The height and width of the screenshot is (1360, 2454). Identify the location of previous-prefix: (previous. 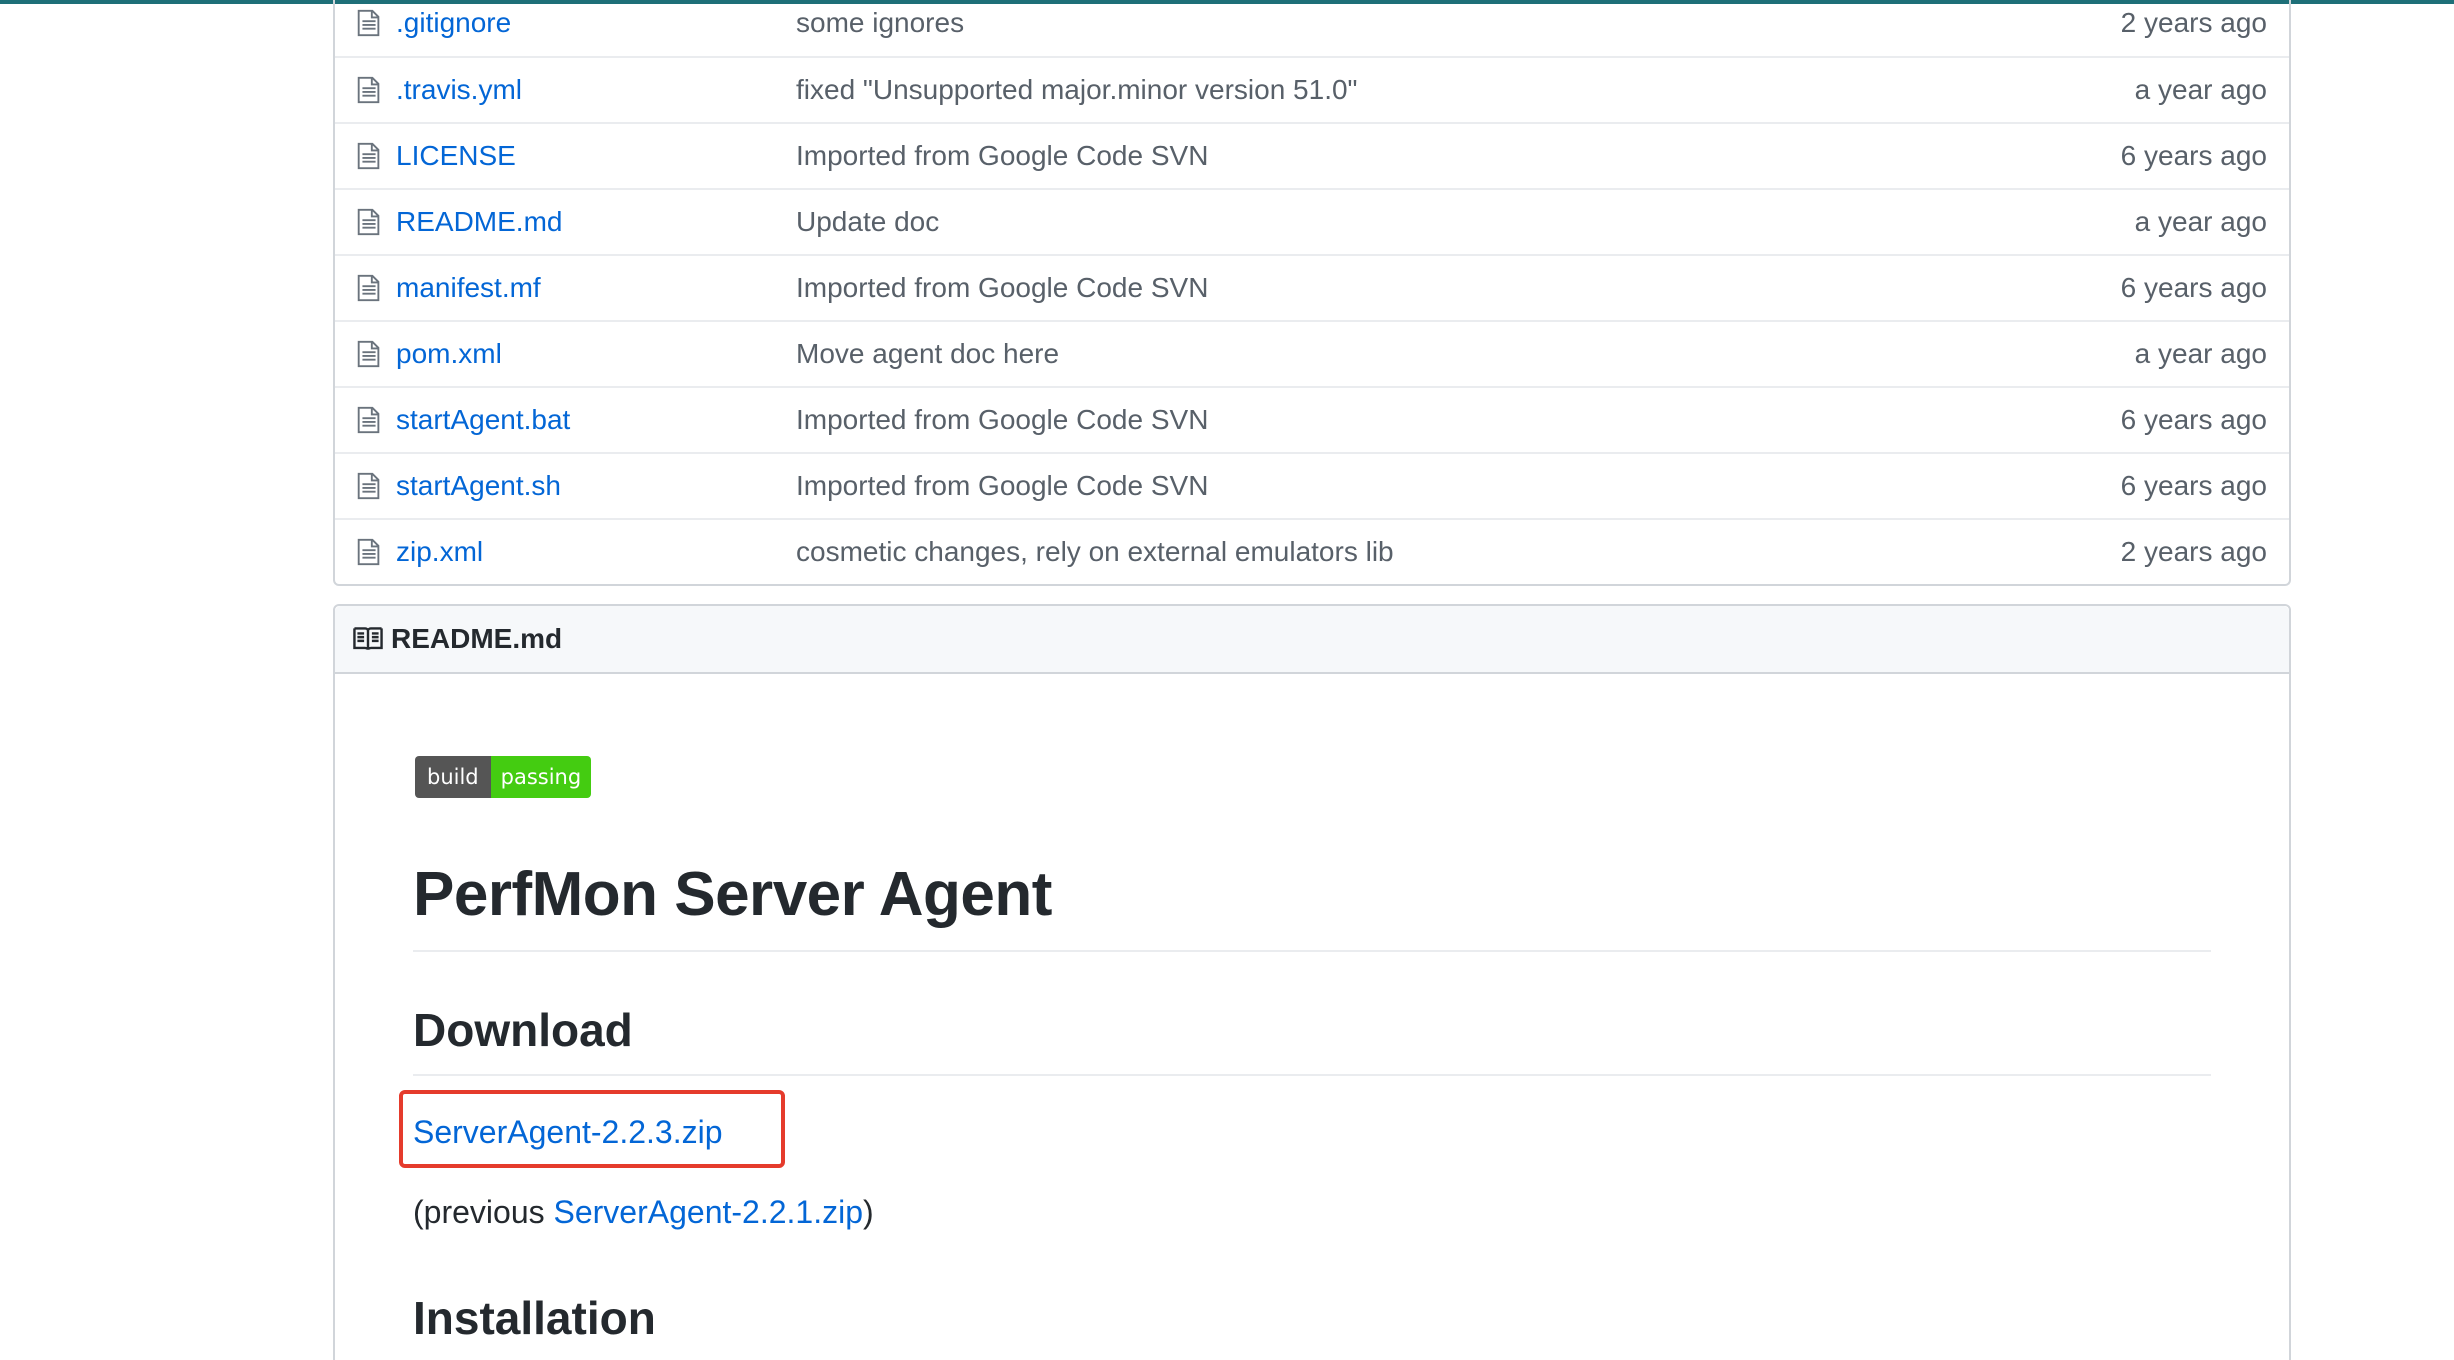
(483, 1212).